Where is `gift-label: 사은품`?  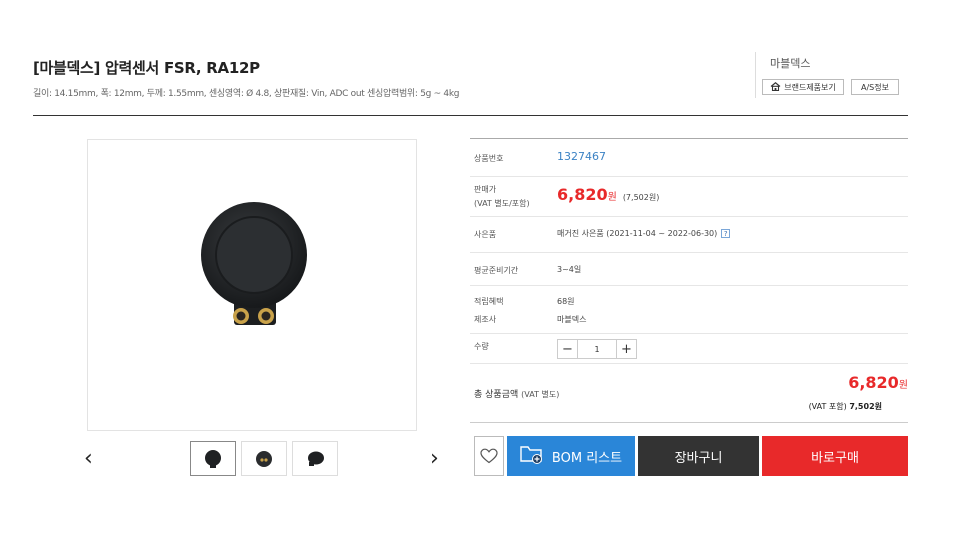
gift-label: 사은품 is located at coordinates (485, 234).